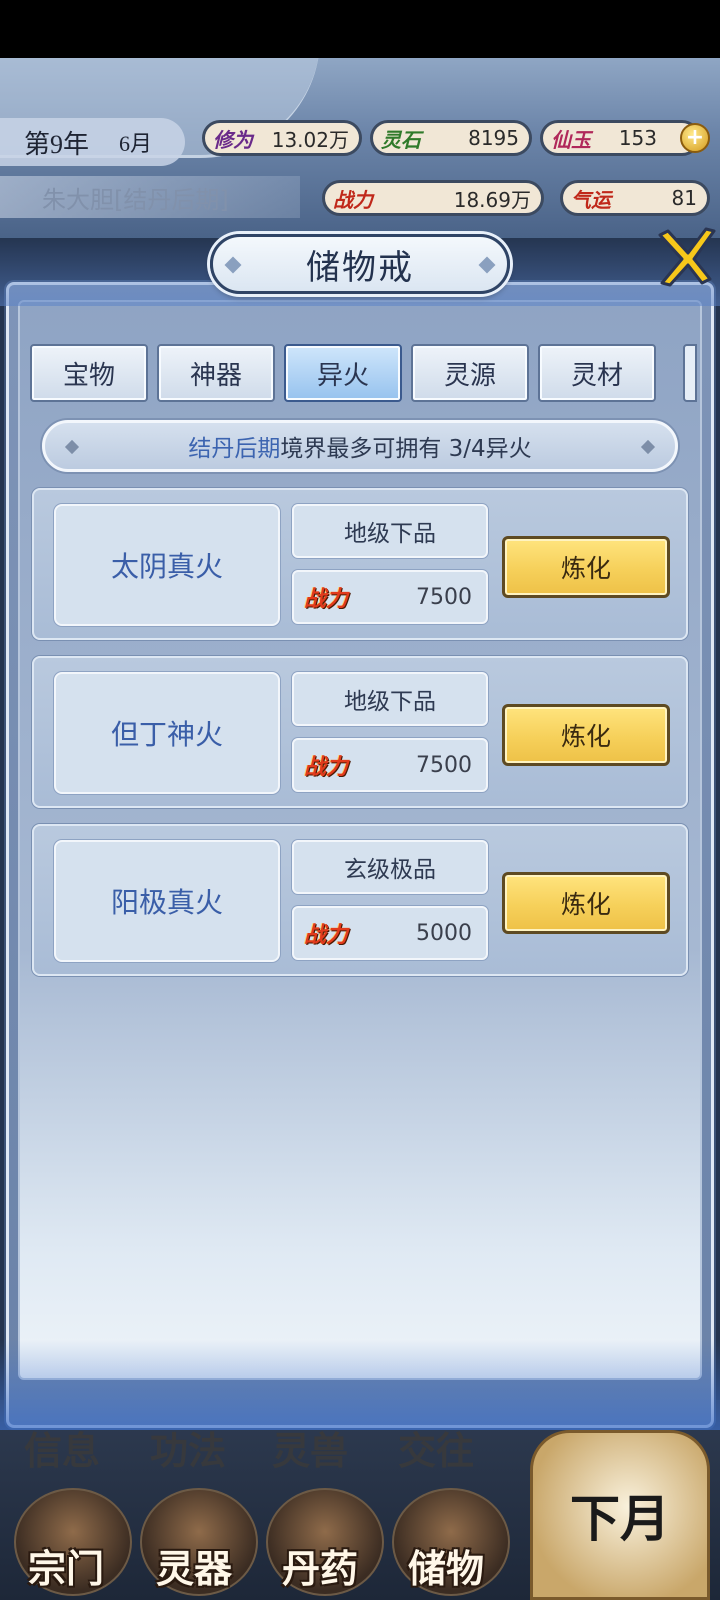 The image size is (720, 1600). Describe the element at coordinates (451, 138) in the screenshot. I see `spirit-stone-stat: 灵石 8195` at that location.